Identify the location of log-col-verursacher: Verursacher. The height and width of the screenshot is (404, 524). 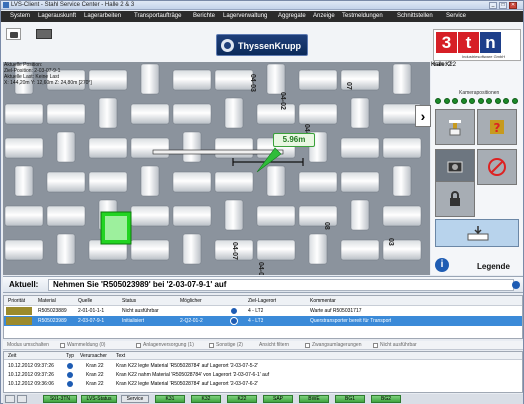
(93, 356).